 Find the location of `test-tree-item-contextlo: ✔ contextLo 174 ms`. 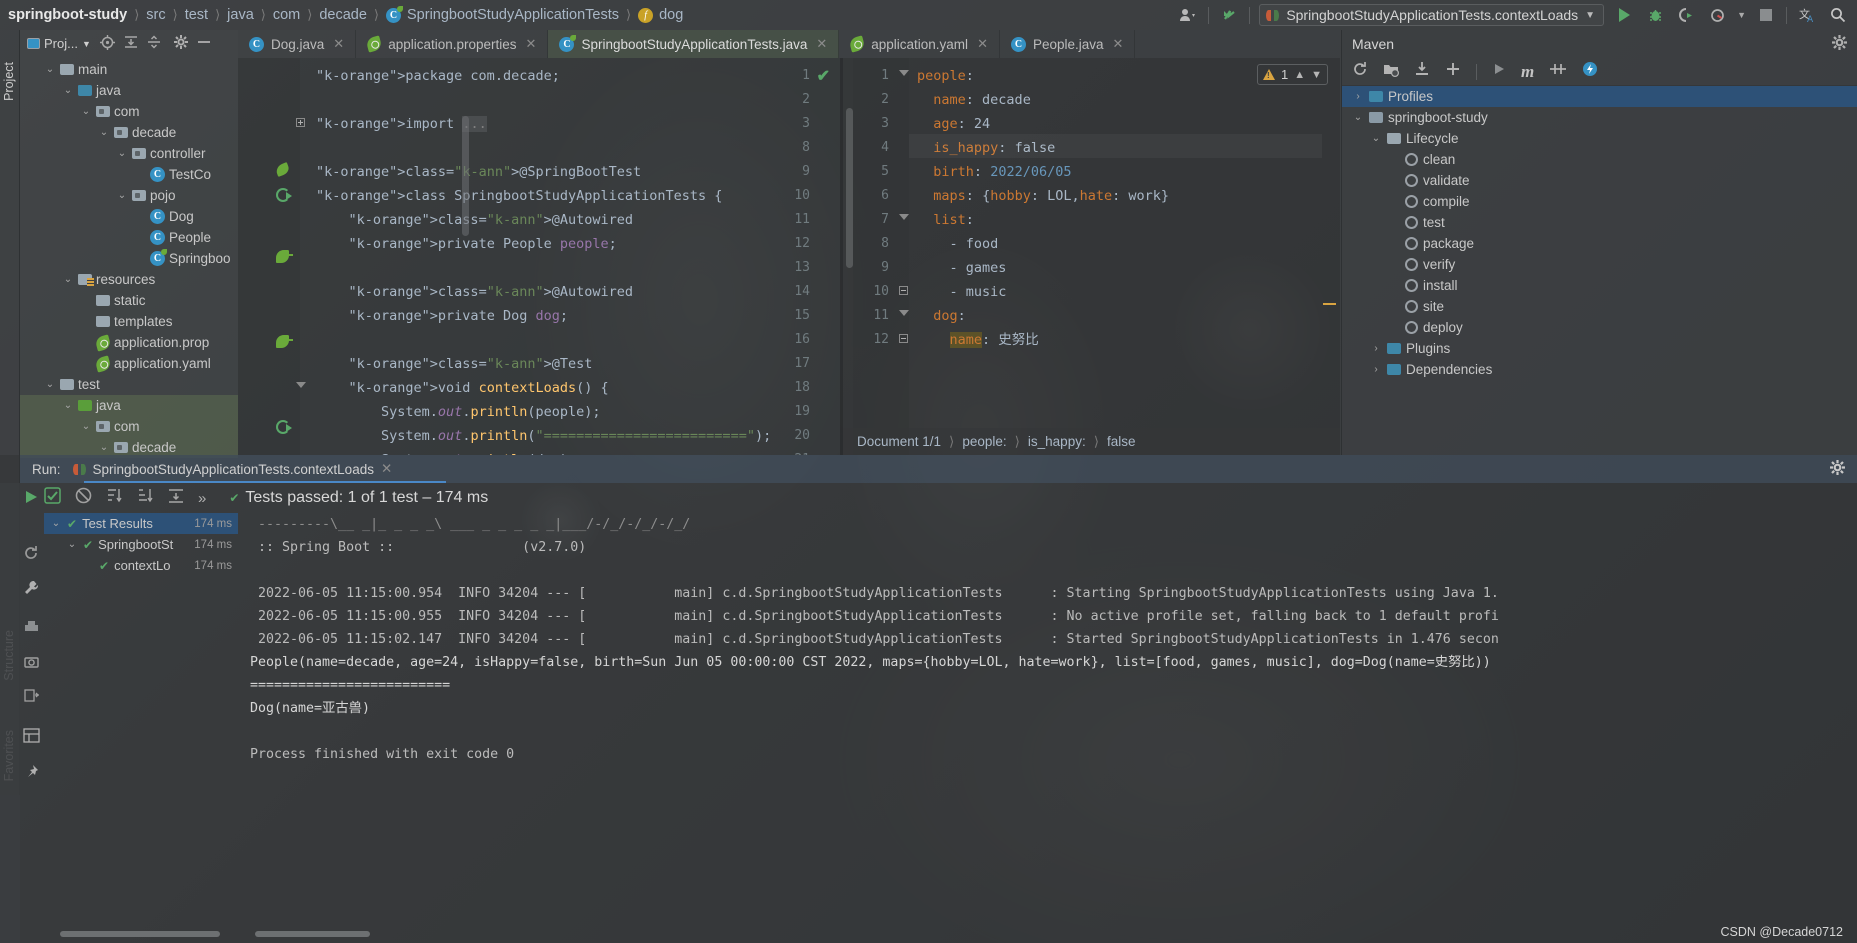

test-tree-item-contextlo: ✔ contextLo 174 ms is located at coordinates (141, 565).